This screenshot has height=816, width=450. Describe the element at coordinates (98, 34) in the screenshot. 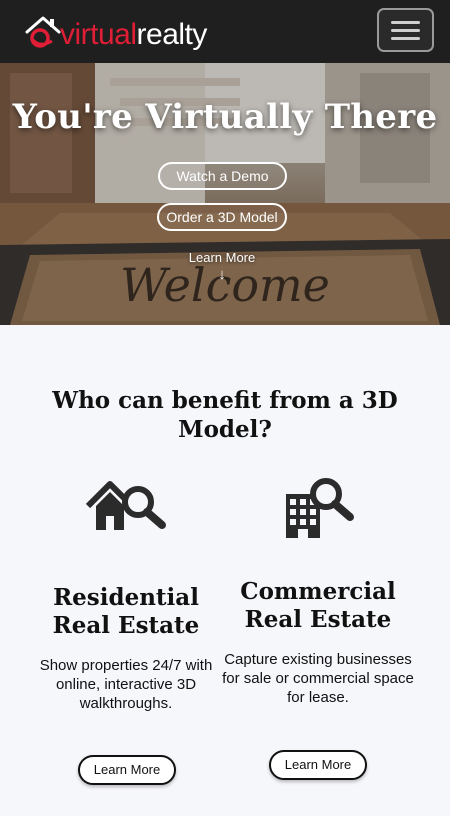

I see `brand-name-virtual: virtual` at that location.